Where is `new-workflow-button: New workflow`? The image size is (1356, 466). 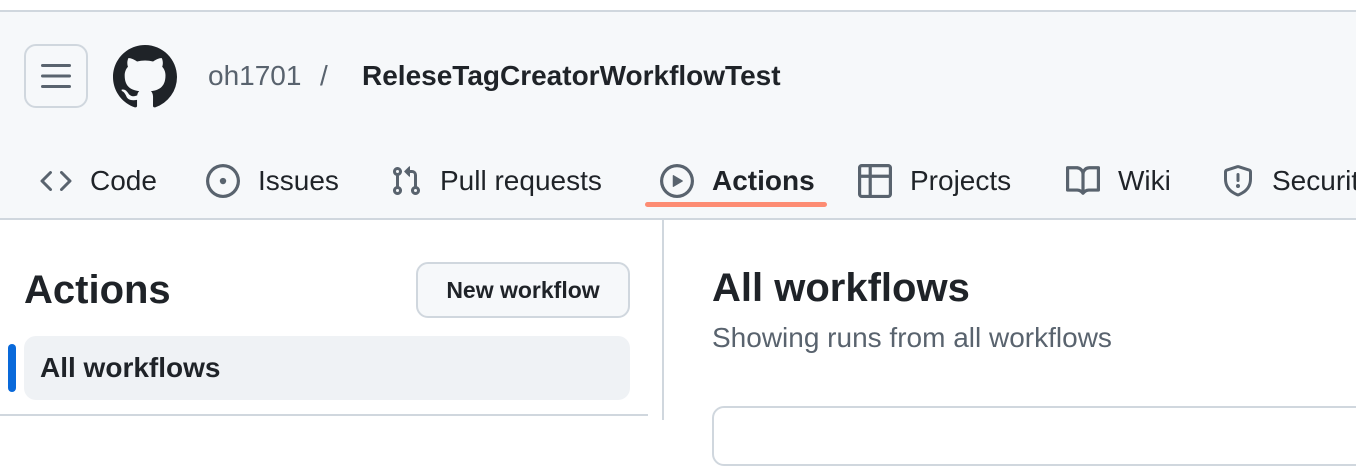 new-workflow-button: New workflow is located at coordinates (523, 290).